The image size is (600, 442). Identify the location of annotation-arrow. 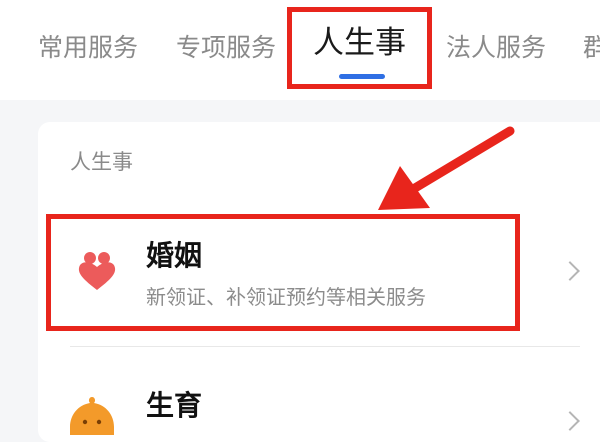
(446, 168).